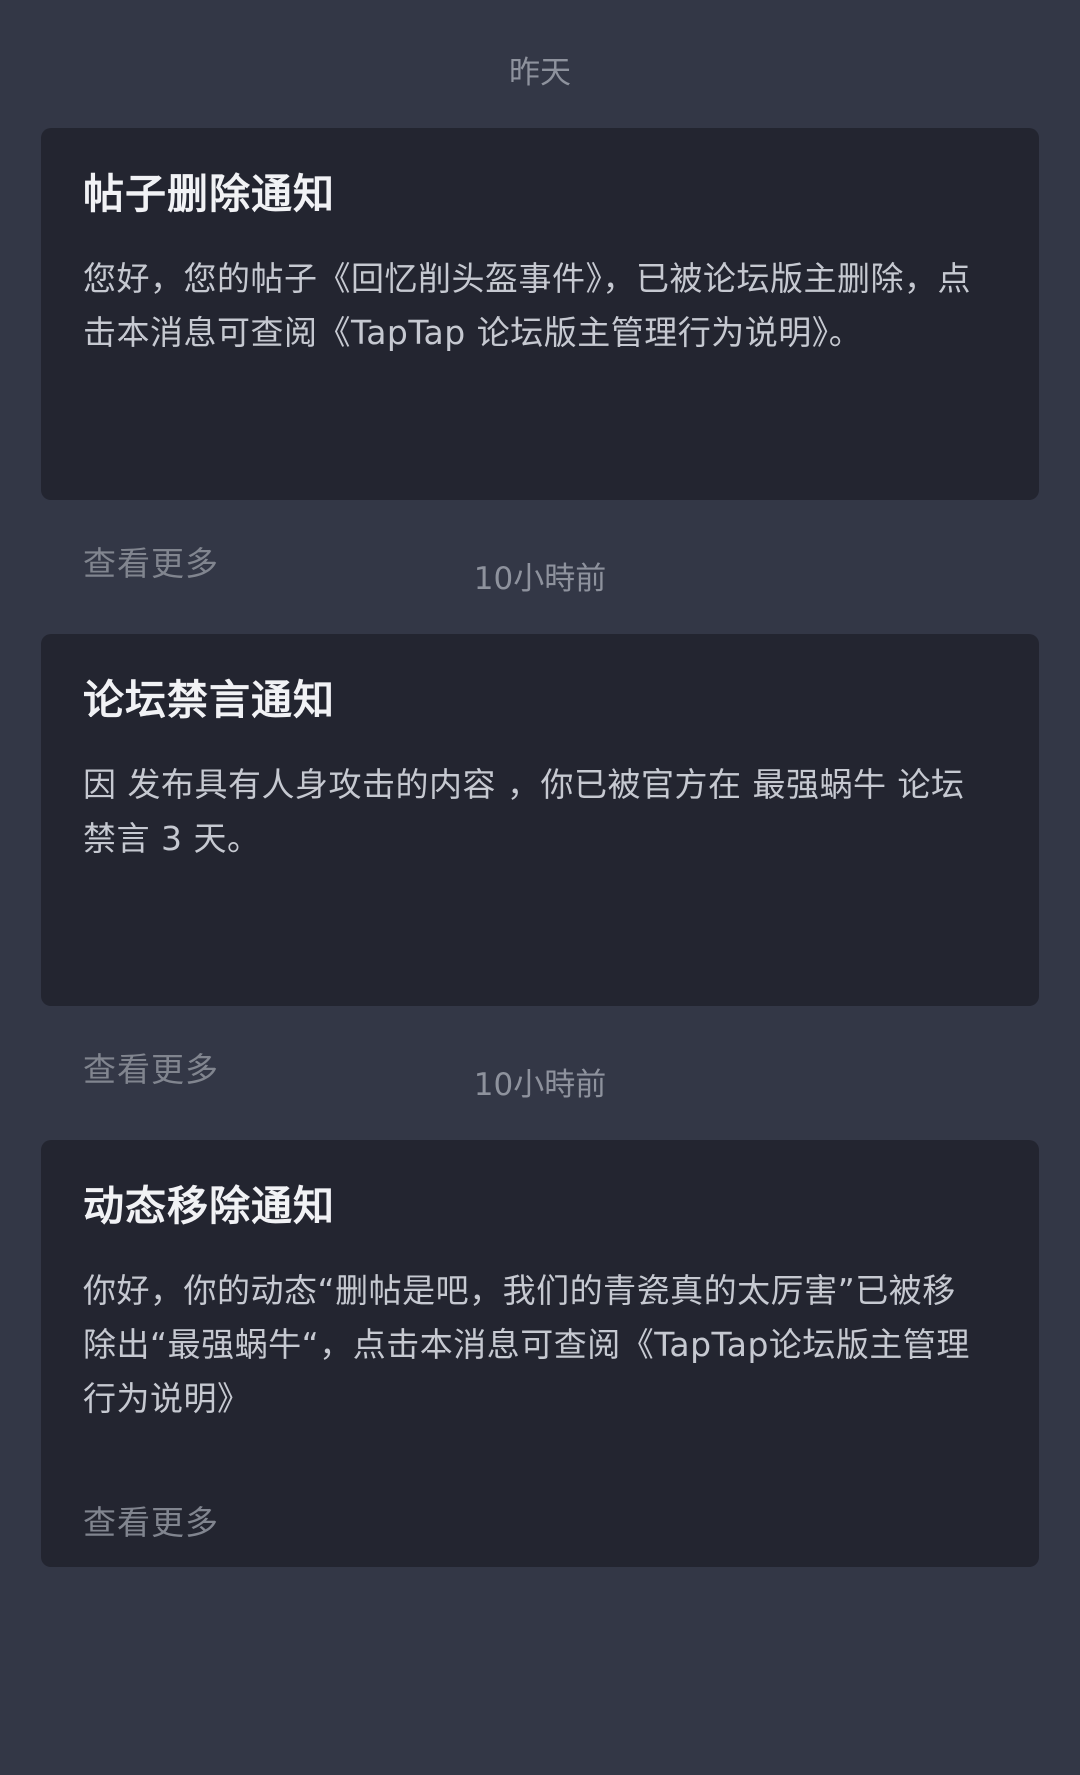 This screenshot has width=1080, height=1775. I want to click on view-more-link: 查看更多, so click(151, 1523).